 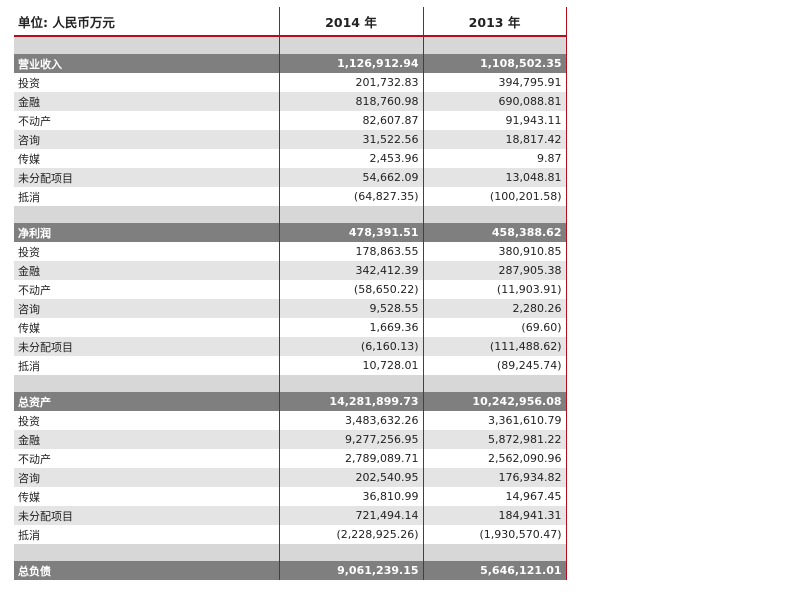 I want to click on value-2013: 10,242,956.08, so click(x=494, y=401).